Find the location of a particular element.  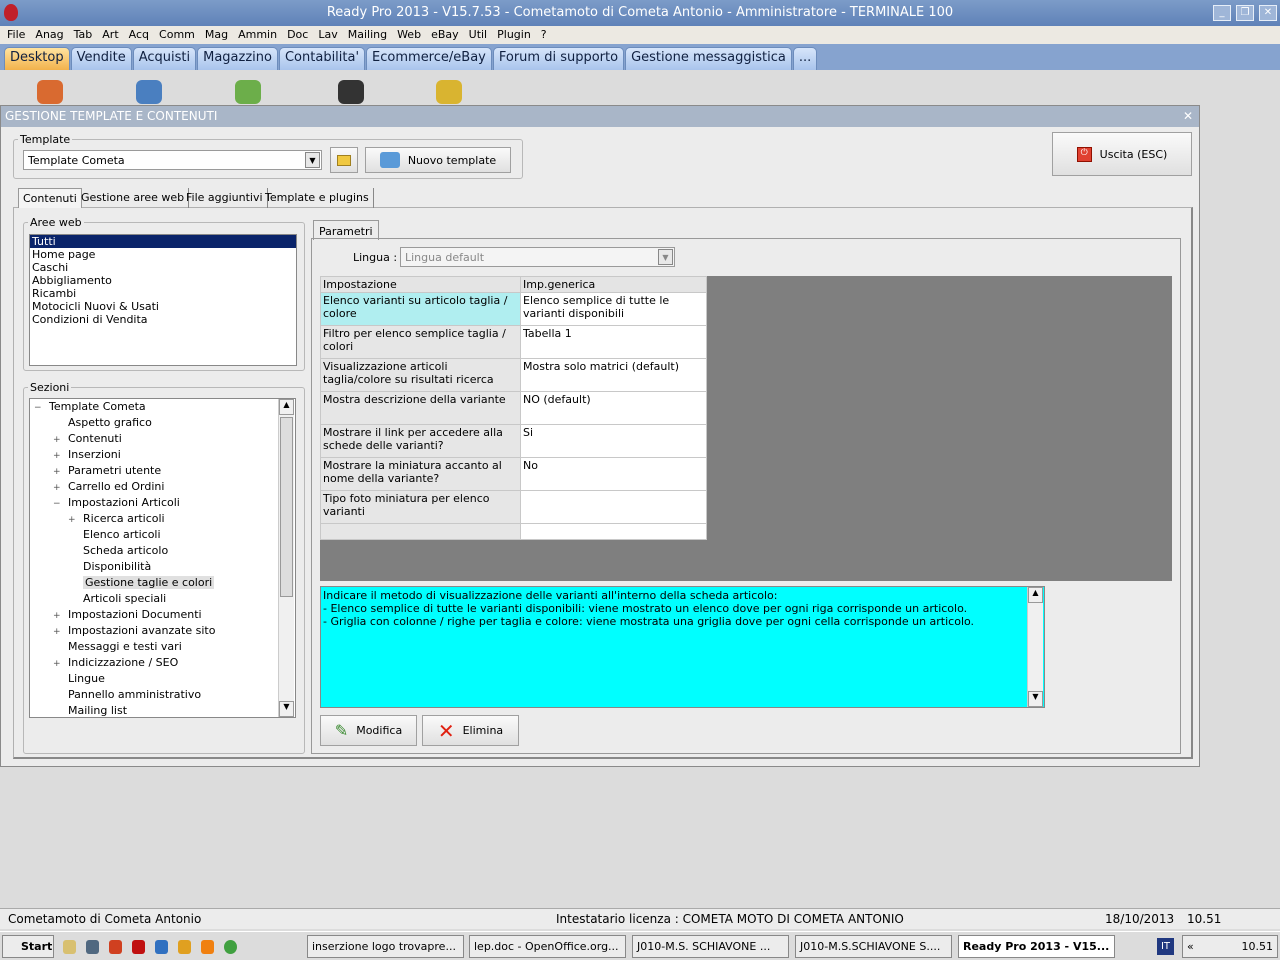

tree-node: − Template Cometa is located at coordinates (164, 407).